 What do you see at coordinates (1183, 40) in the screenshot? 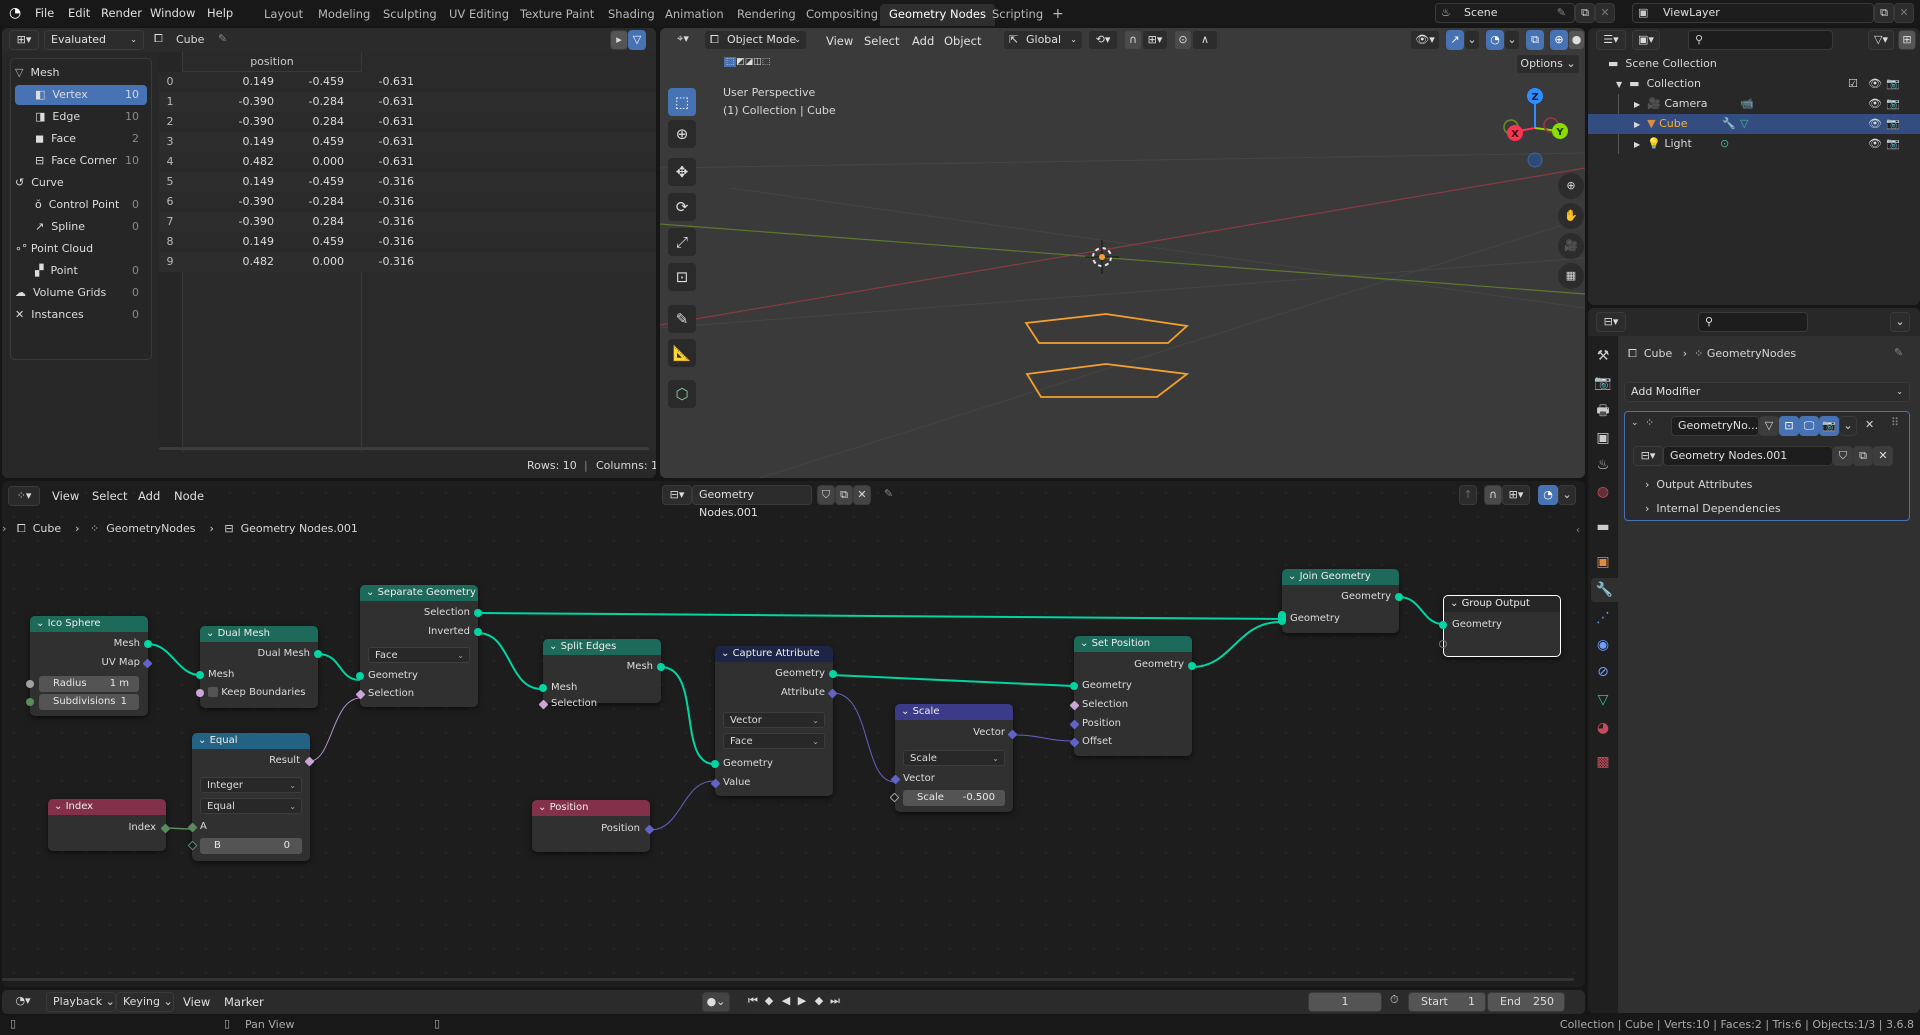
I see `proportional-edit-toggle: ⊙` at bounding box center [1183, 40].